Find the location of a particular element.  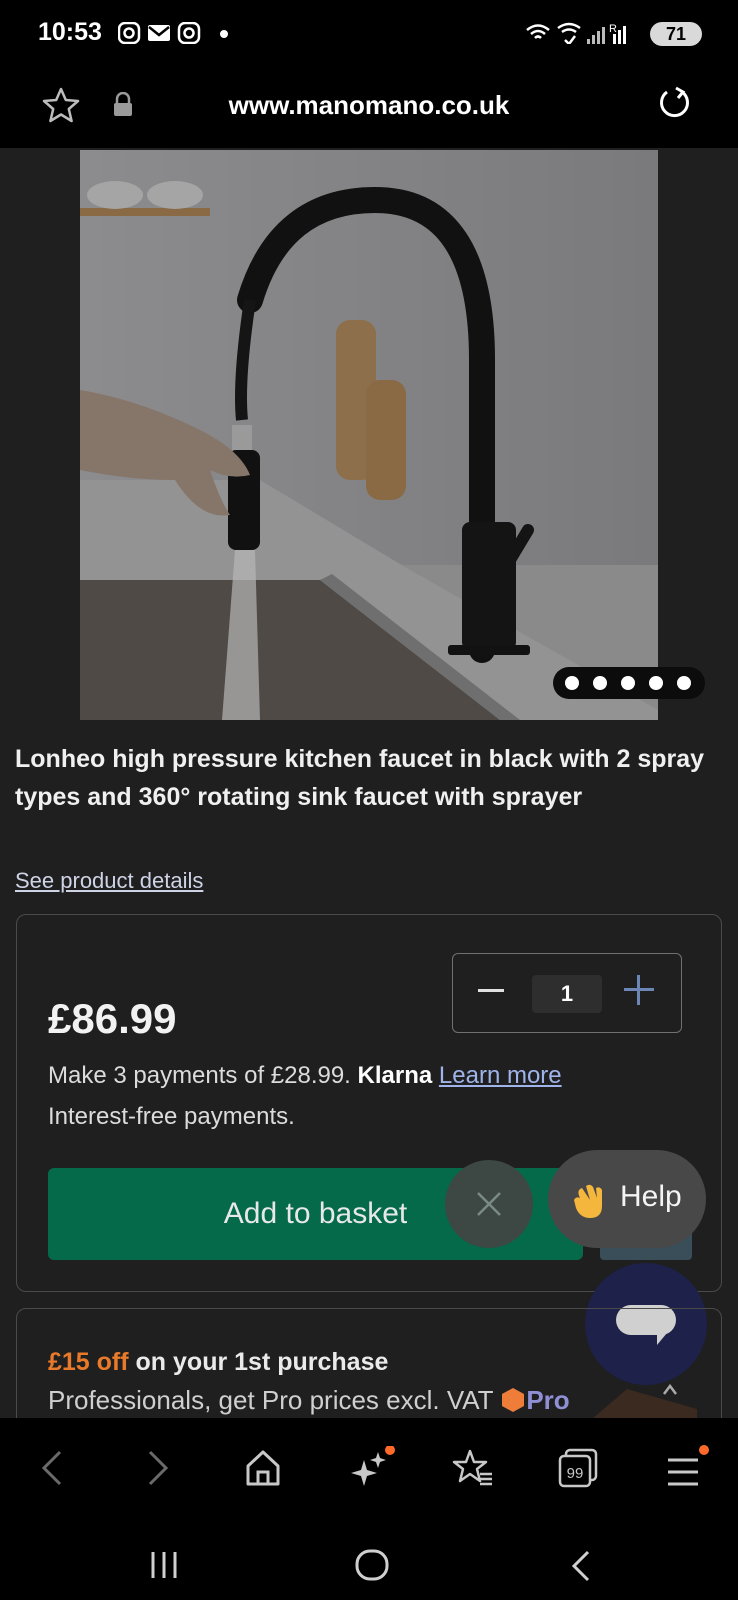

notification-dot-icon is located at coordinates (224, 34).